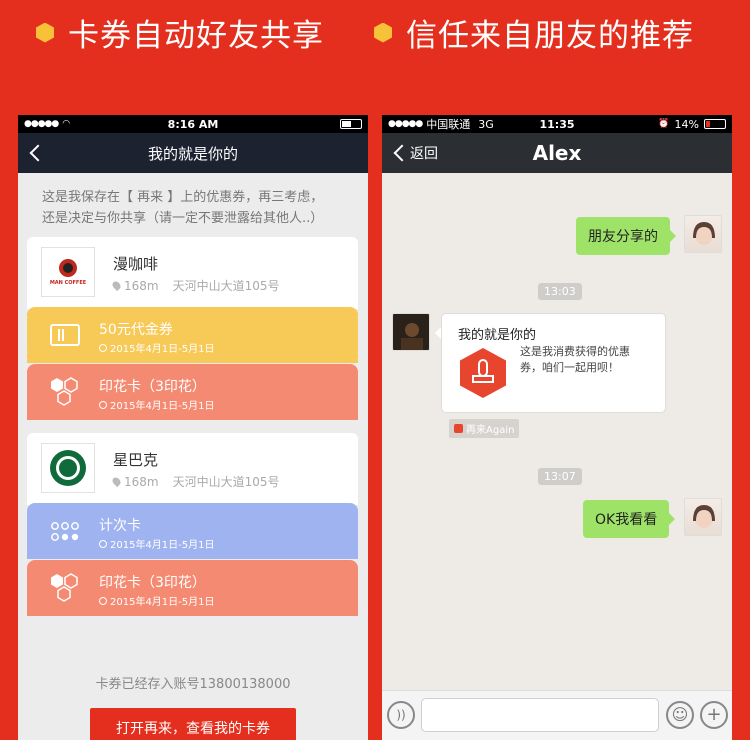  I want to click on status-bar: ●●●●● ◠ 8:16 AM, so click(193, 124).